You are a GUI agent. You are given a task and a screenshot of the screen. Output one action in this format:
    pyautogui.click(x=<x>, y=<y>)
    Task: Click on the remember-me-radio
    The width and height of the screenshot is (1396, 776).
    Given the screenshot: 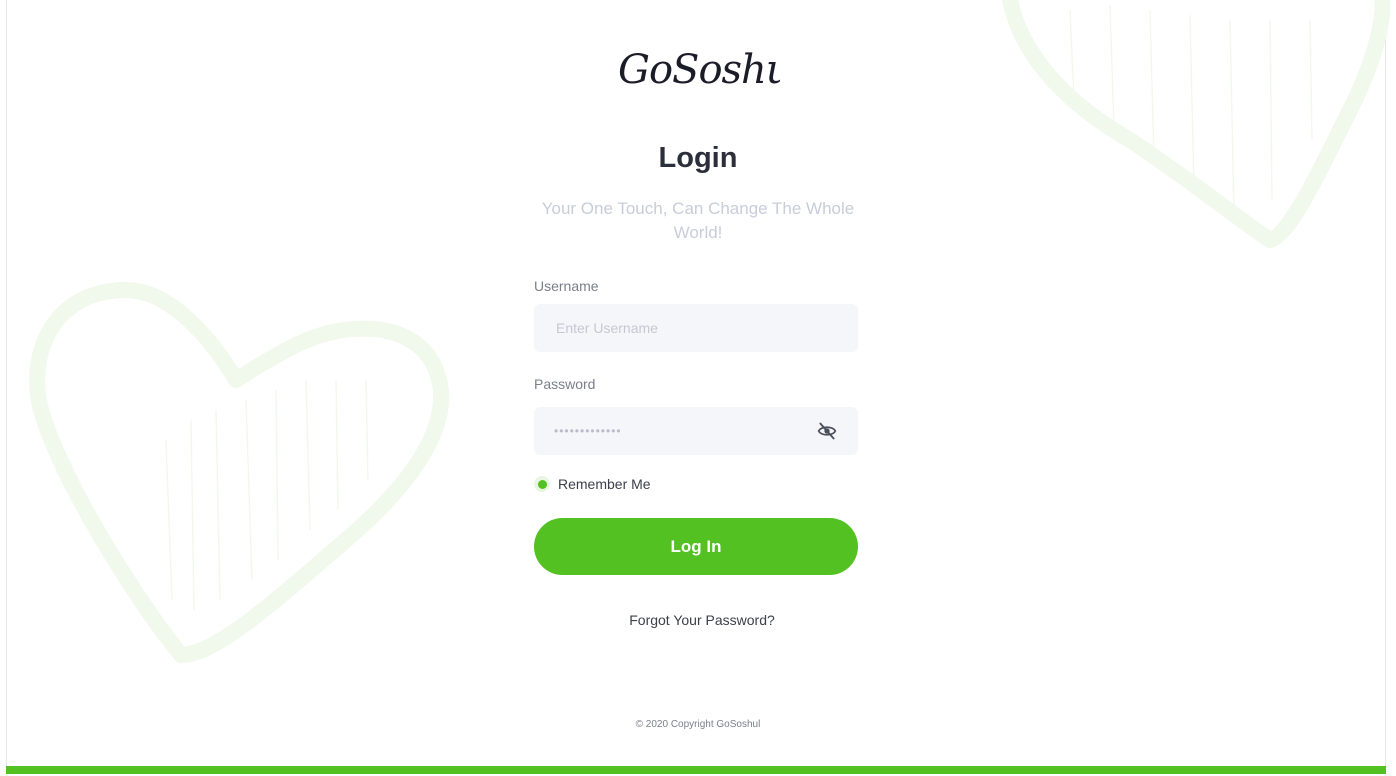 What is the action you would take?
    pyautogui.click(x=542, y=484)
    